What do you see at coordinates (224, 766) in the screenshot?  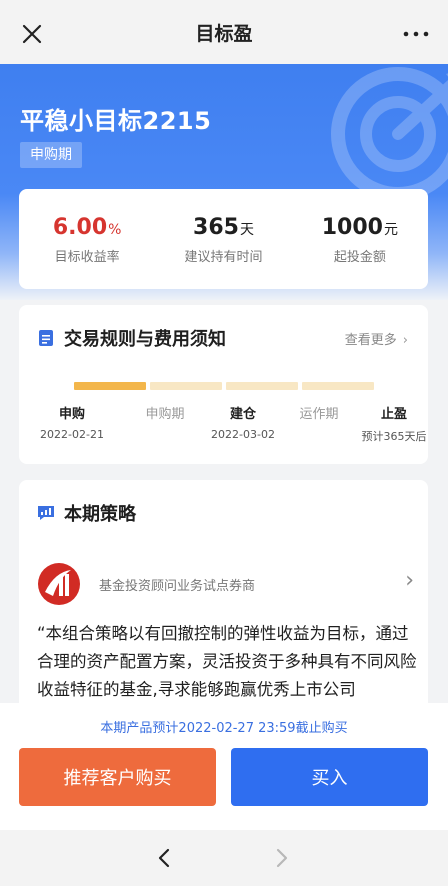 I see `bottom-action-bar: 本期产品预计2022-02-27 23:59截止购买 推荐客户购买 买入` at bounding box center [224, 766].